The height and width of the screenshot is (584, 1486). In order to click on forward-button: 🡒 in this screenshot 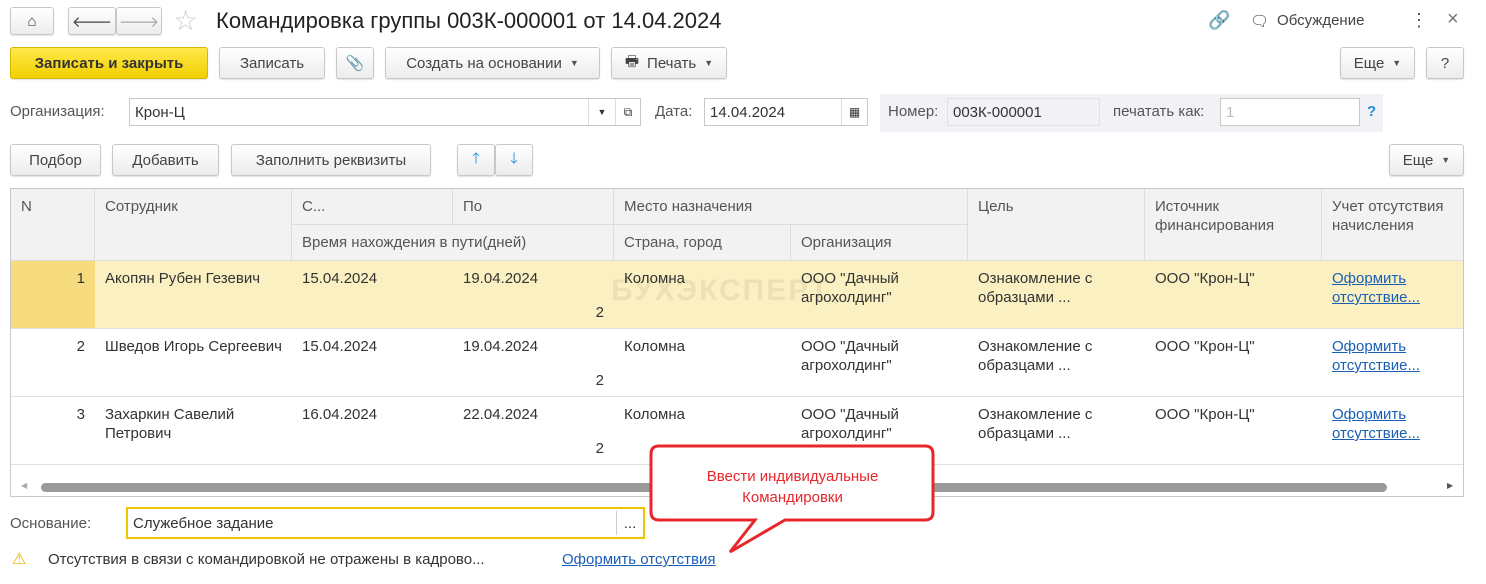, I will do `click(139, 21)`.